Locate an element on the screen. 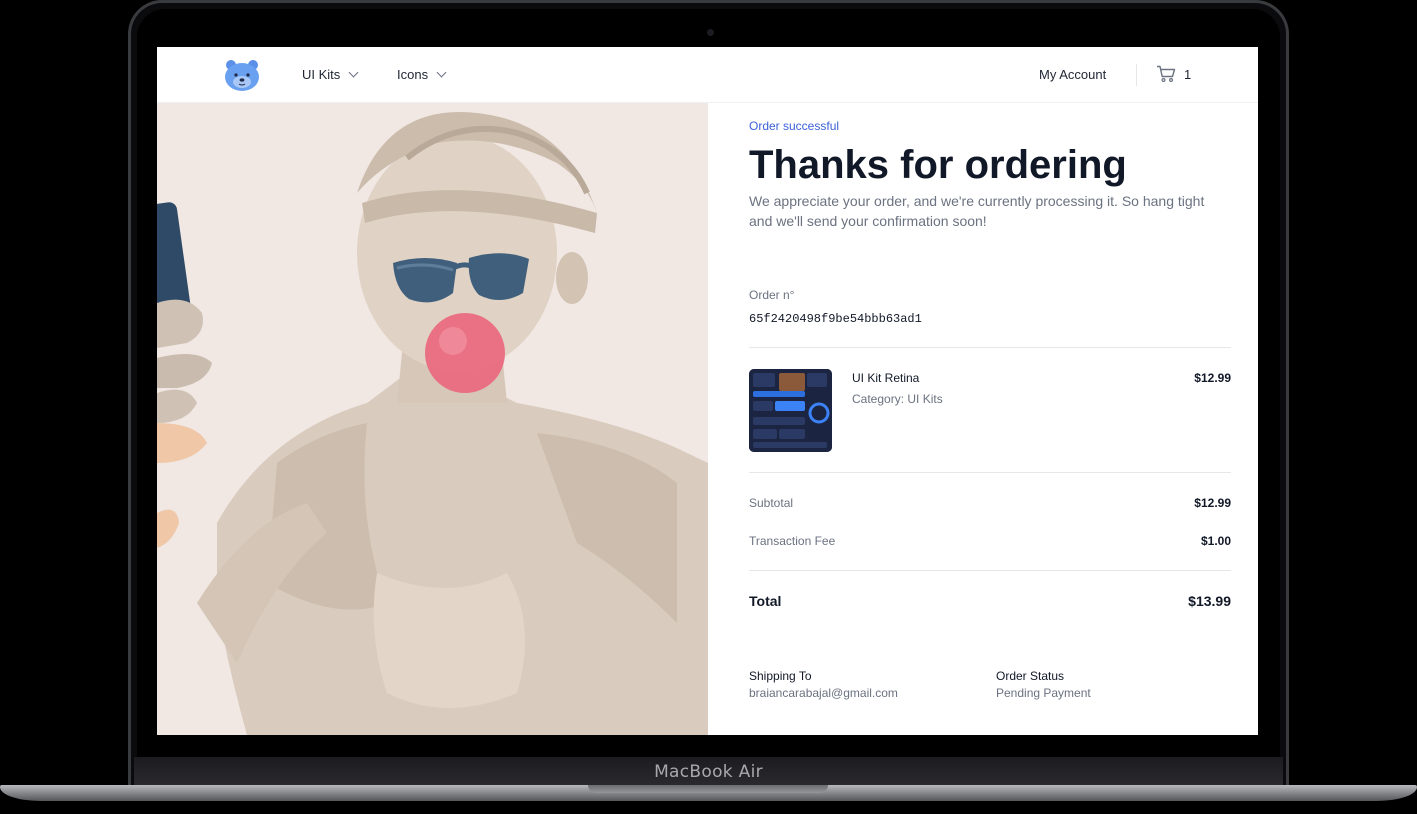 The height and width of the screenshot is (814, 1417). product-name: UI Kit Retina is located at coordinates (885, 378).